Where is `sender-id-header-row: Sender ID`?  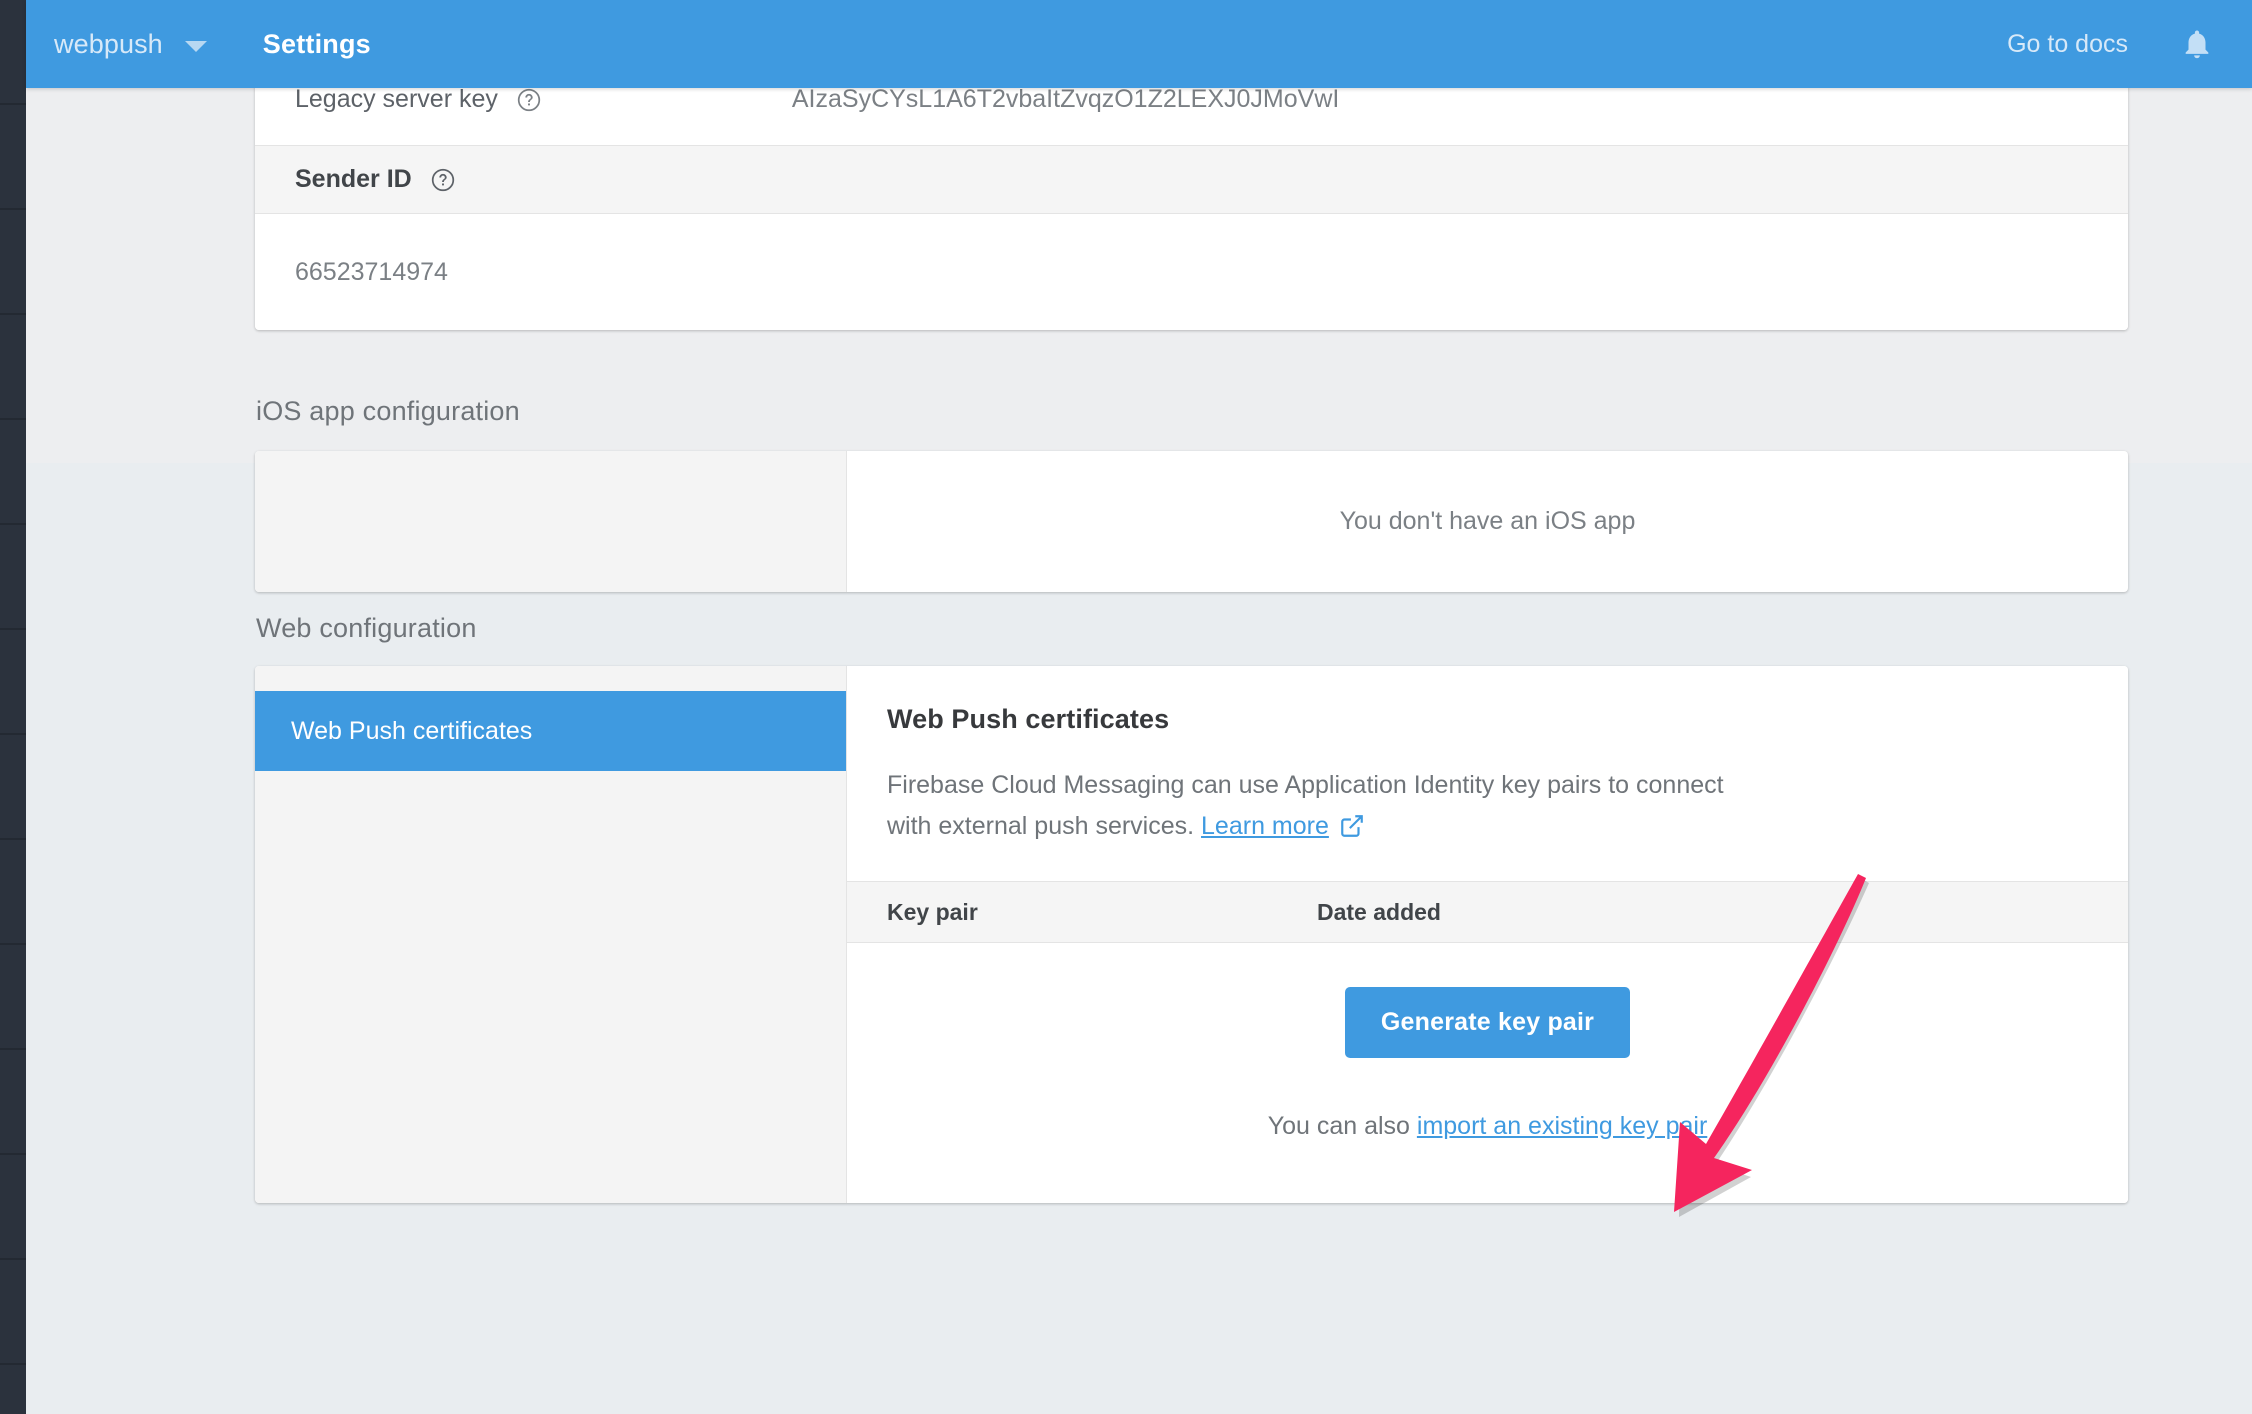 sender-id-header-row: Sender ID is located at coordinates (1191, 180).